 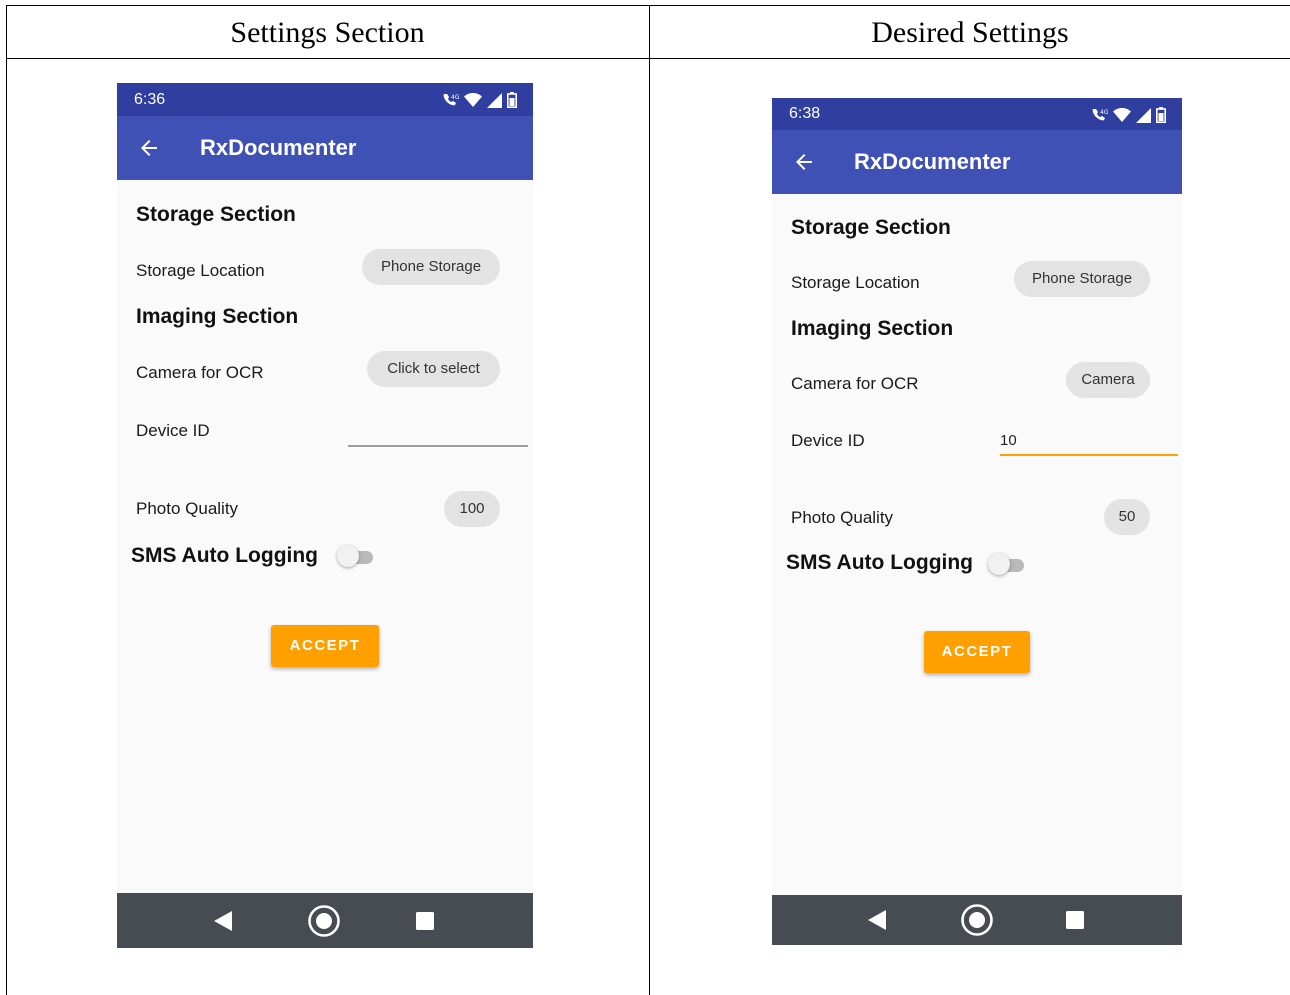 What do you see at coordinates (648, 58) in the screenshot?
I see `header-row-divider` at bounding box center [648, 58].